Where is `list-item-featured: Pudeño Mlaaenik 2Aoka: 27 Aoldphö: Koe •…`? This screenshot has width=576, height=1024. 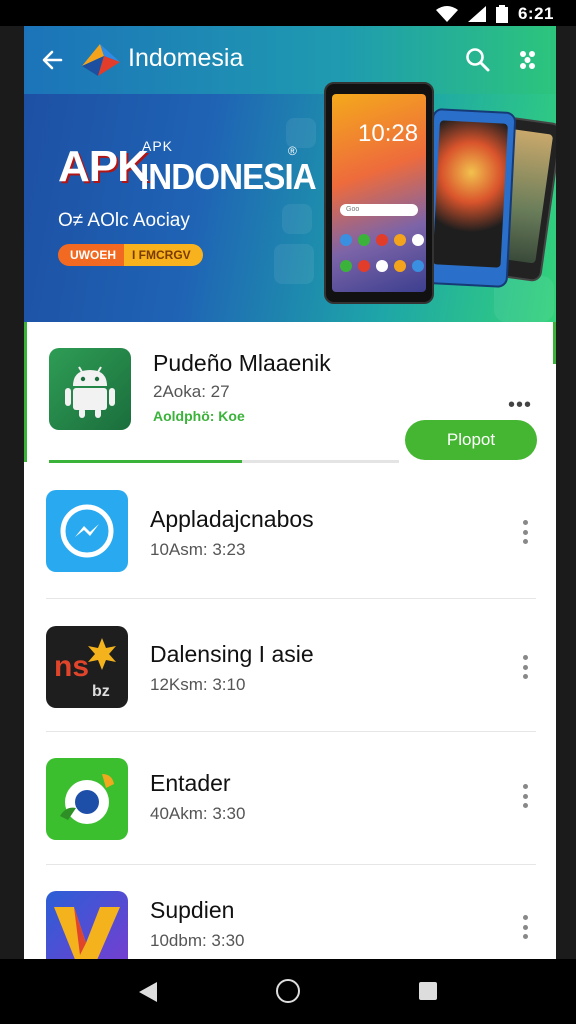 list-item-featured: Pudeño Mlaaenik 2Aoka: 27 Aoldphö: Koe •… is located at coordinates (290, 392).